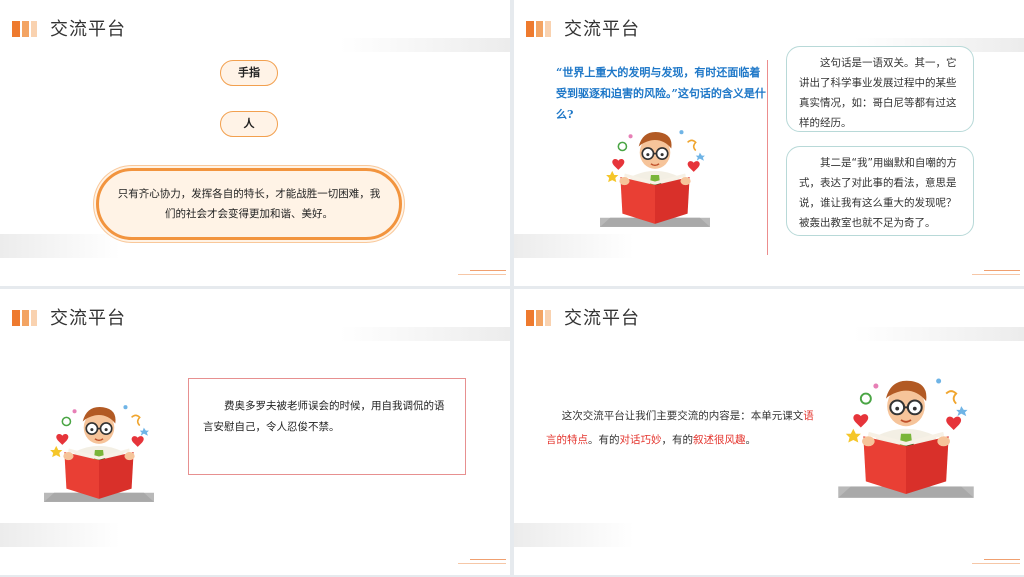 The width and height of the screenshot is (1024, 577). What do you see at coordinates (767, 157) in the screenshot?
I see `divider-line` at bounding box center [767, 157].